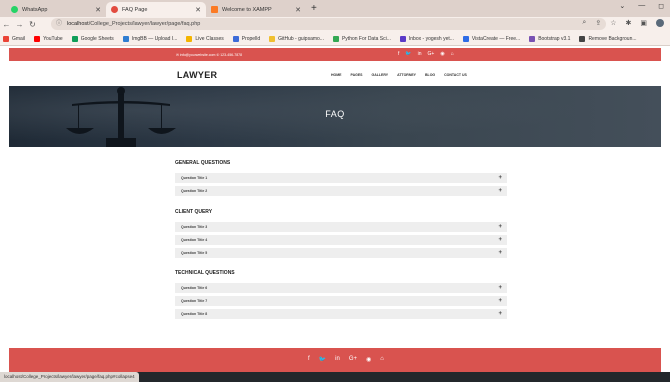 The image size is (670, 382). What do you see at coordinates (19, 38) in the screenshot?
I see `bookmark-label: Gmail` at bounding box center [19, 38].